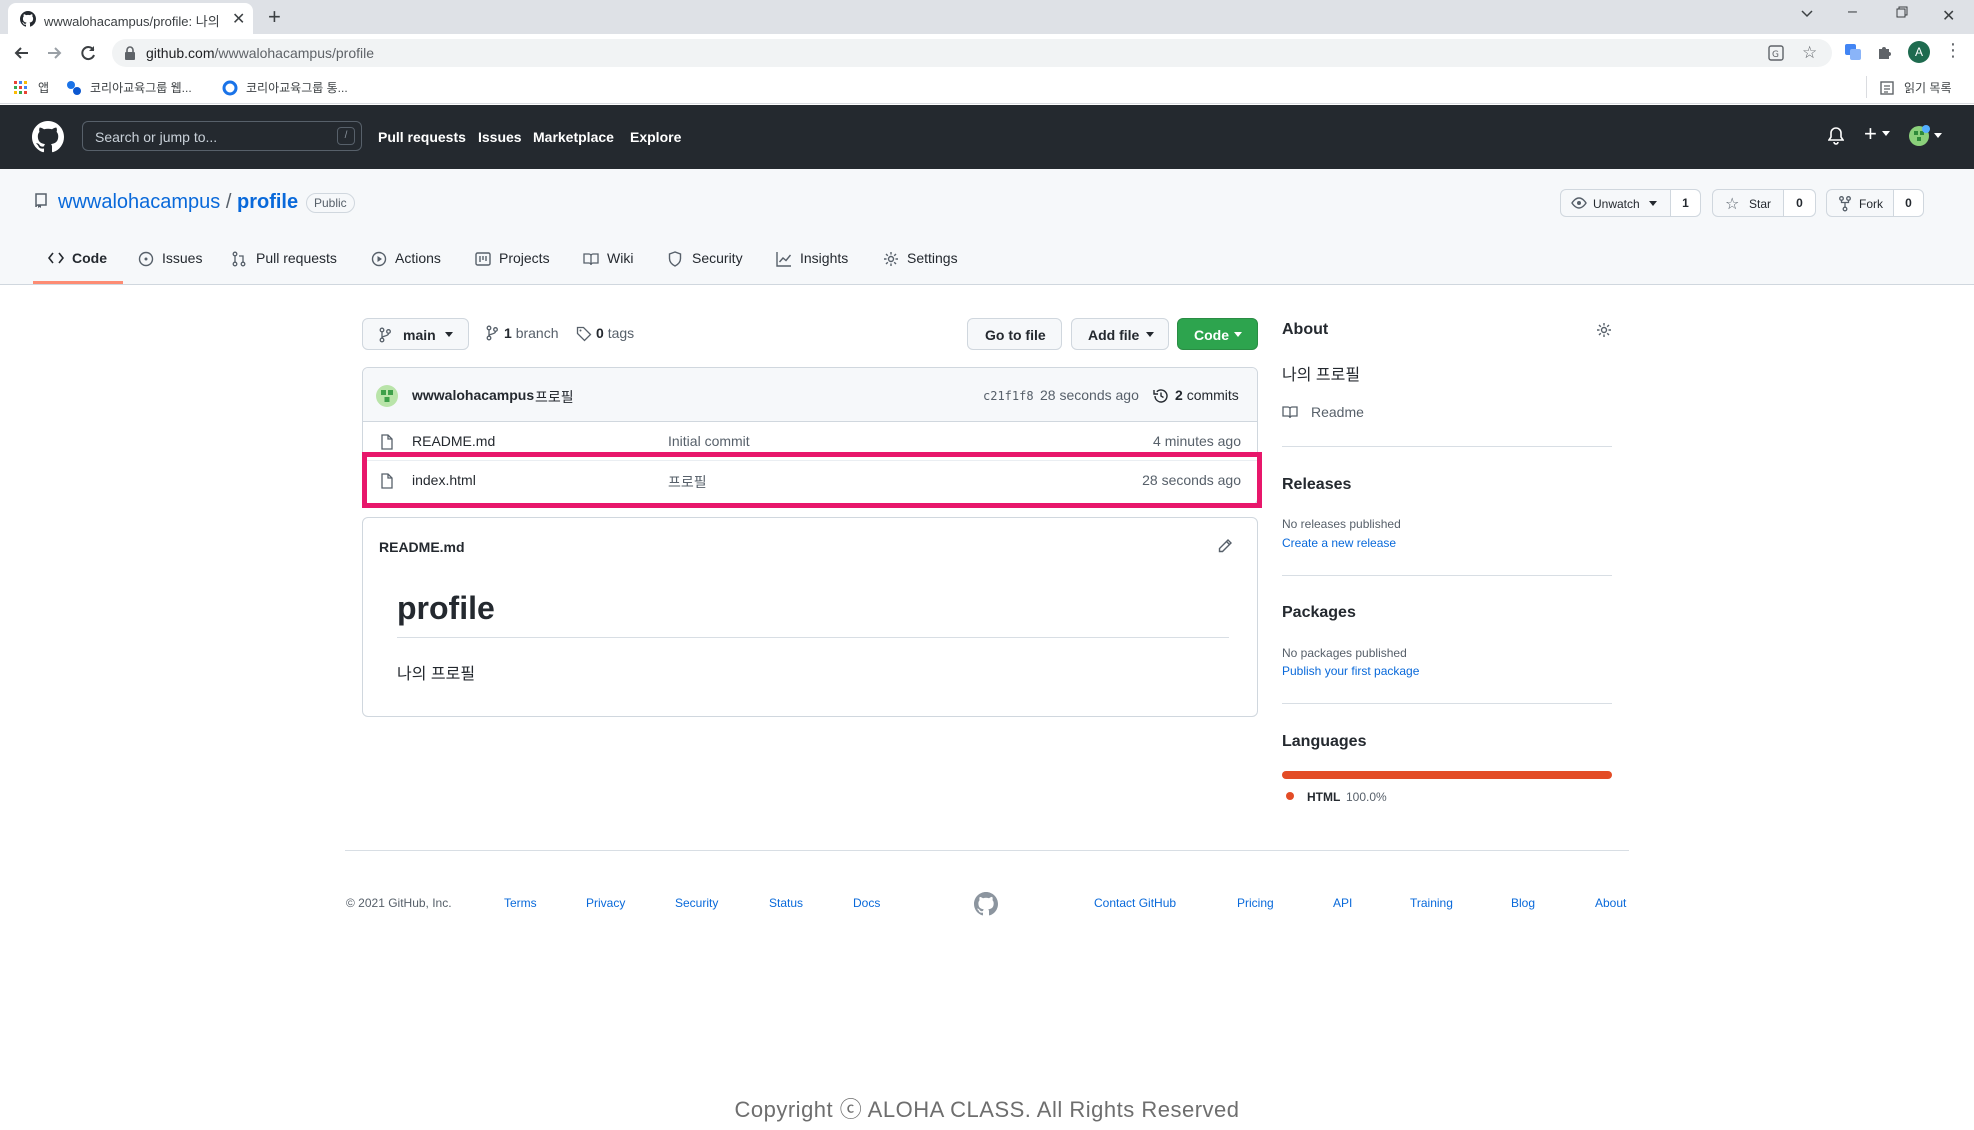 This screenshot has height=1130, width=1974. What do you see at coordinates (1008, 396) in the screenshot?
I see `commit-sha: c21f1f8` at bounding box center [1008, 396].